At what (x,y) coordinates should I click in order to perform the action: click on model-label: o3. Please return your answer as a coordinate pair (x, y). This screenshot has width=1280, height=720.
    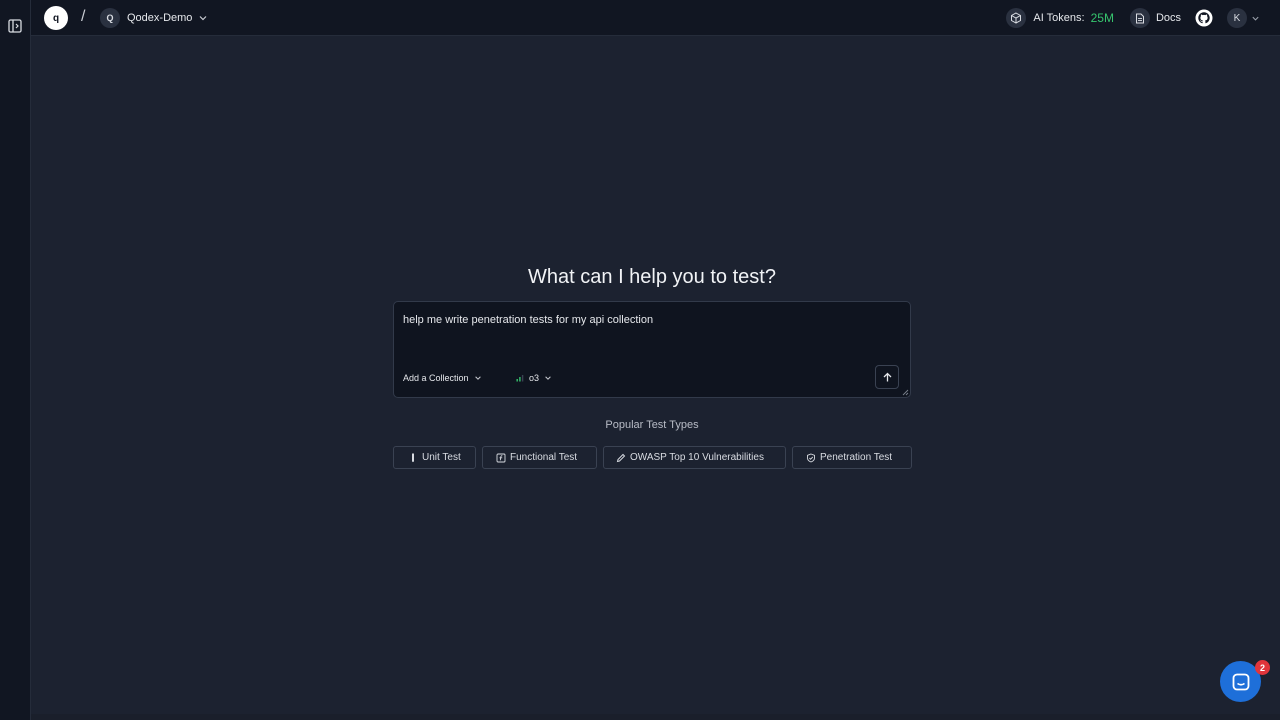
    Looking at the image, I should click on (534, 378).